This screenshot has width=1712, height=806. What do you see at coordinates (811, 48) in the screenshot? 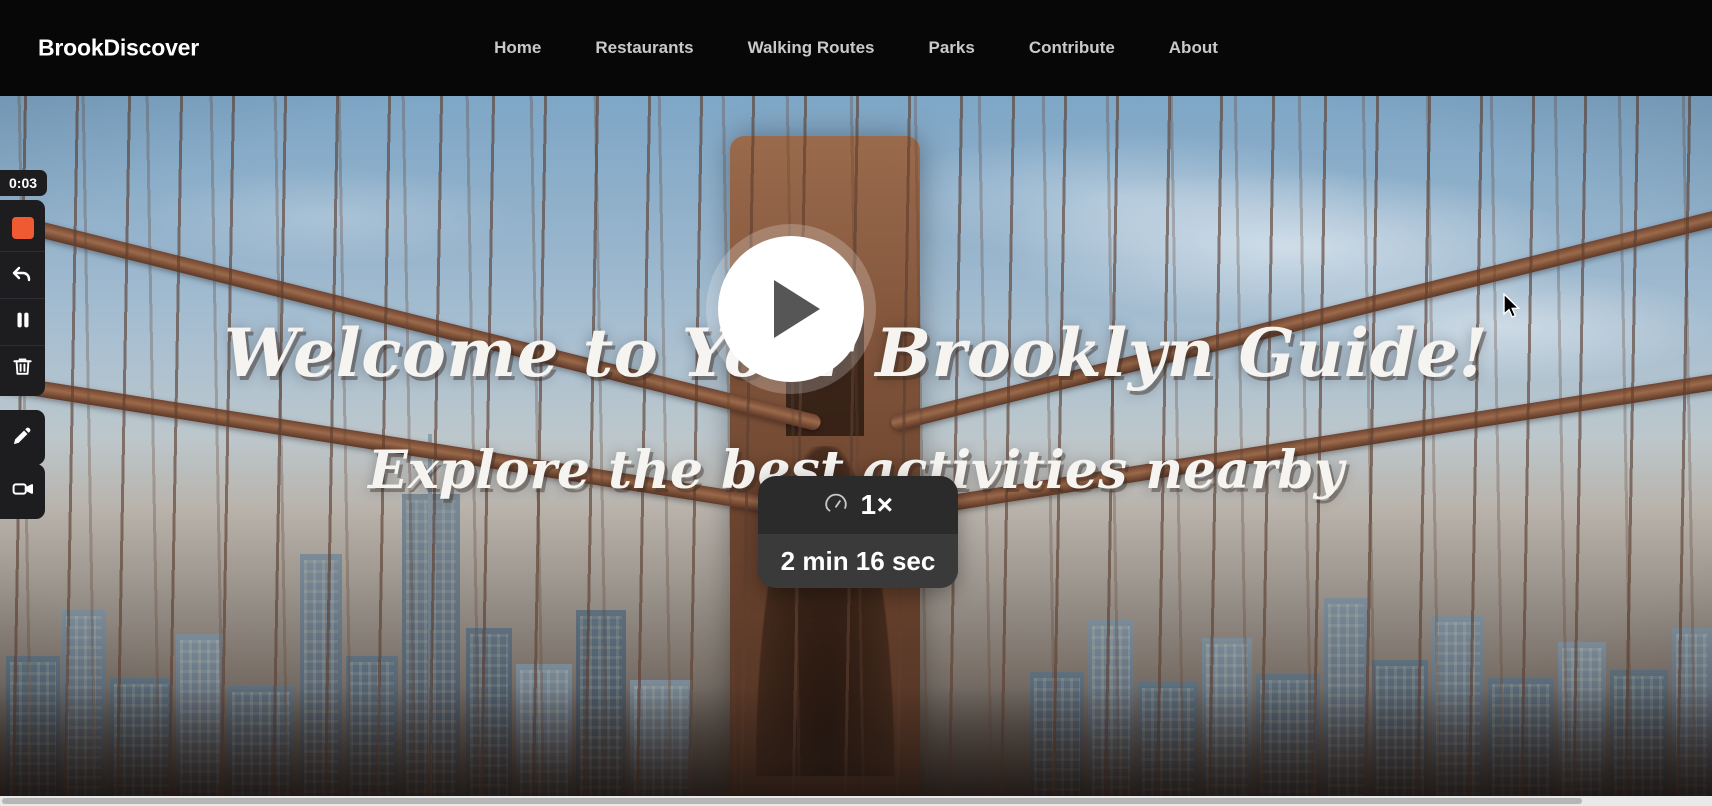
I see `nav-walking-routes: Walking Routes` at bounding box center [811, 48].